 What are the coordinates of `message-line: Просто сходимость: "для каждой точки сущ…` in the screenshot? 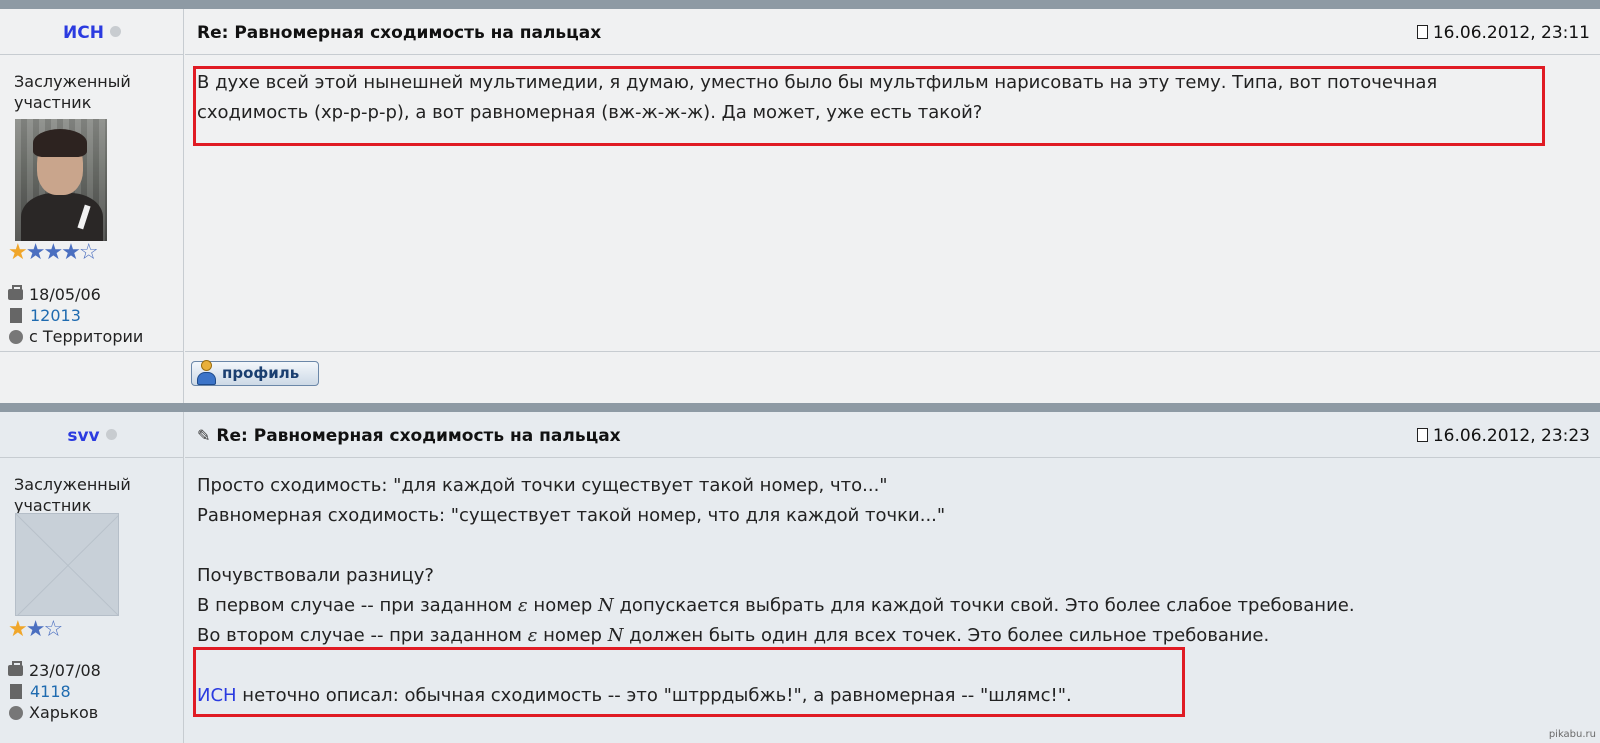 It's located at (542, 485).